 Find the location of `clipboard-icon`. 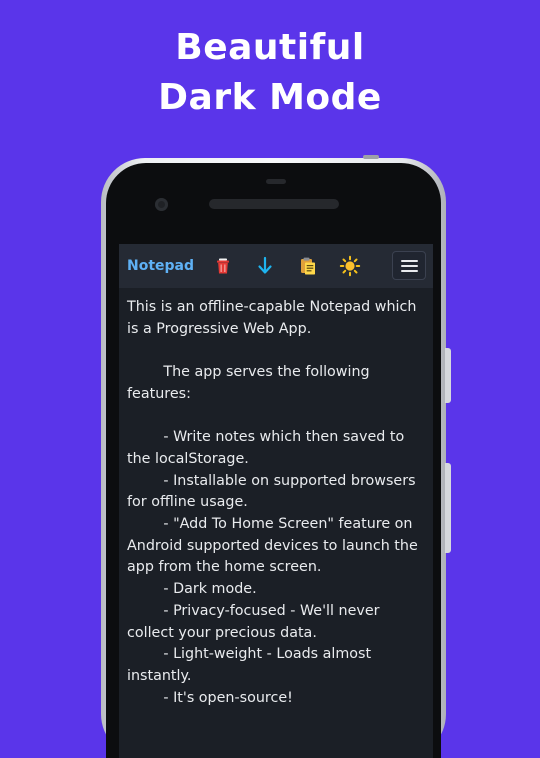

clipboard-icon is located at coordinates (308, 266).